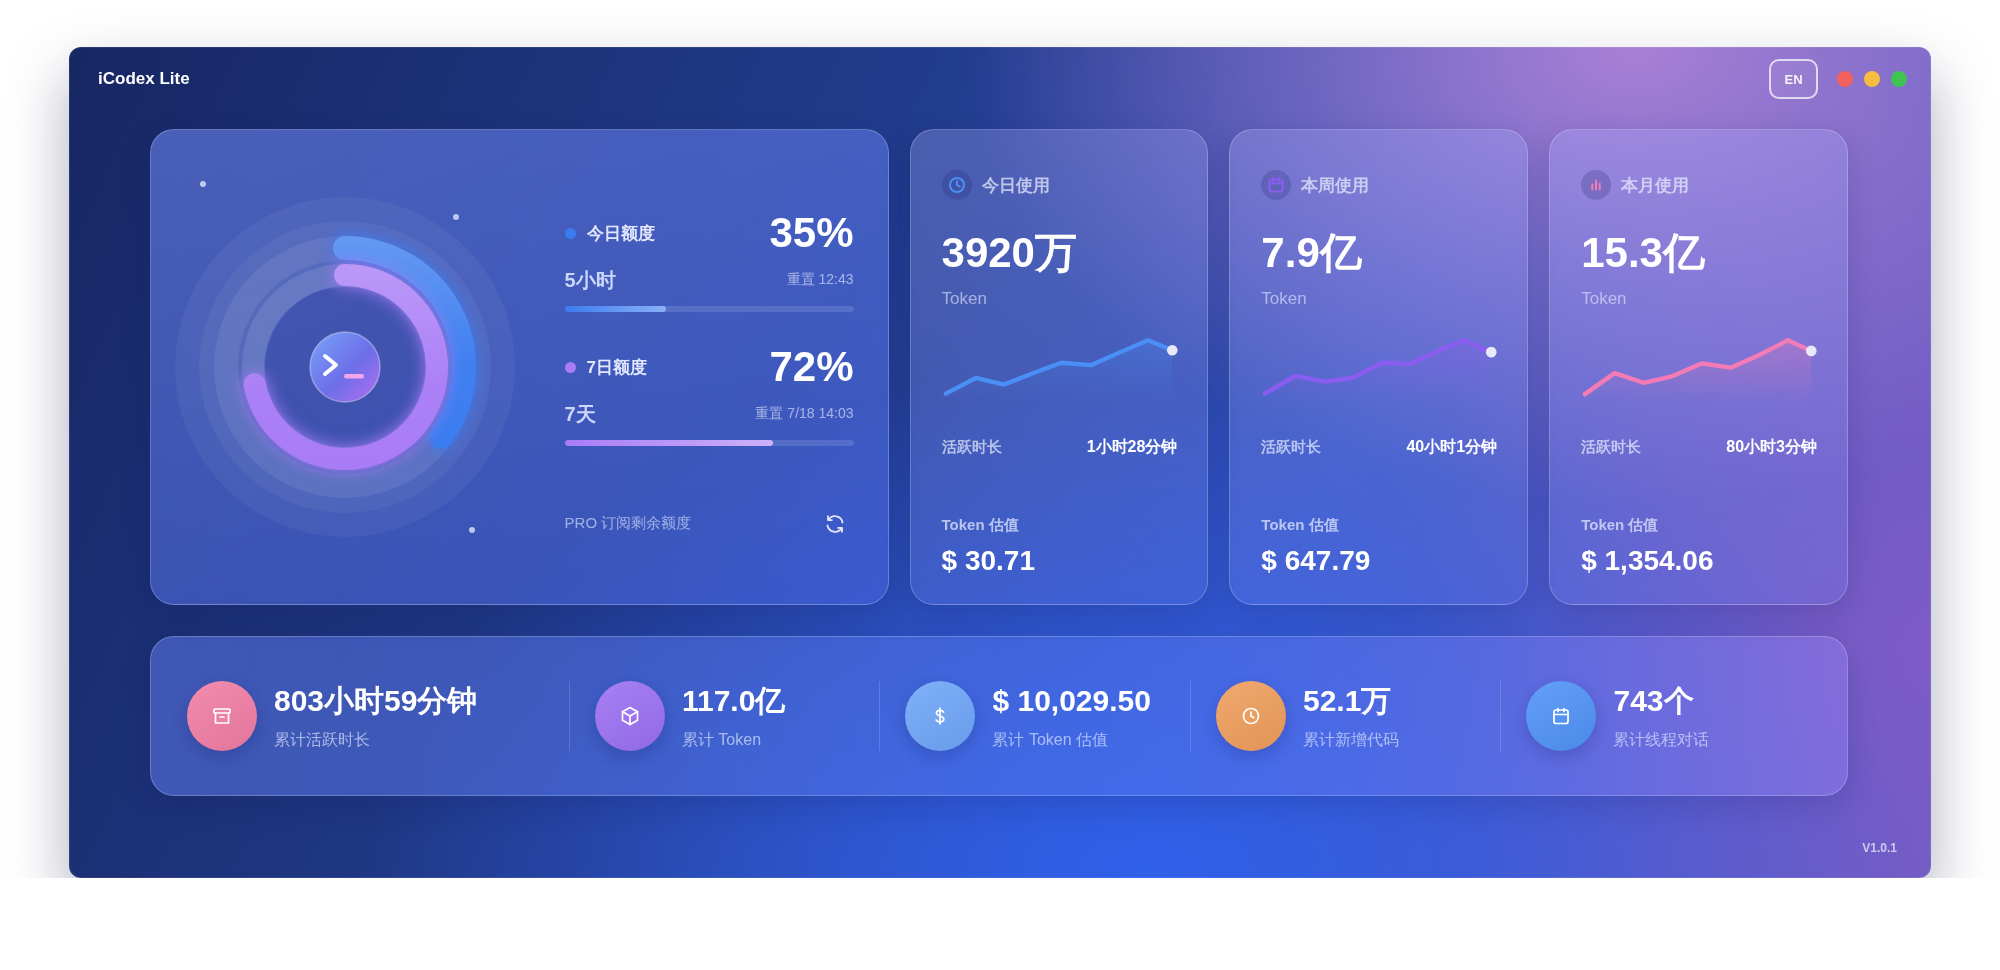 Image resolution: width=2000 pixels, height=970 pixels. Describe the element at coordinates (1643, 253) in the screenshot. I see `token-count: 15.3亿` at that location.